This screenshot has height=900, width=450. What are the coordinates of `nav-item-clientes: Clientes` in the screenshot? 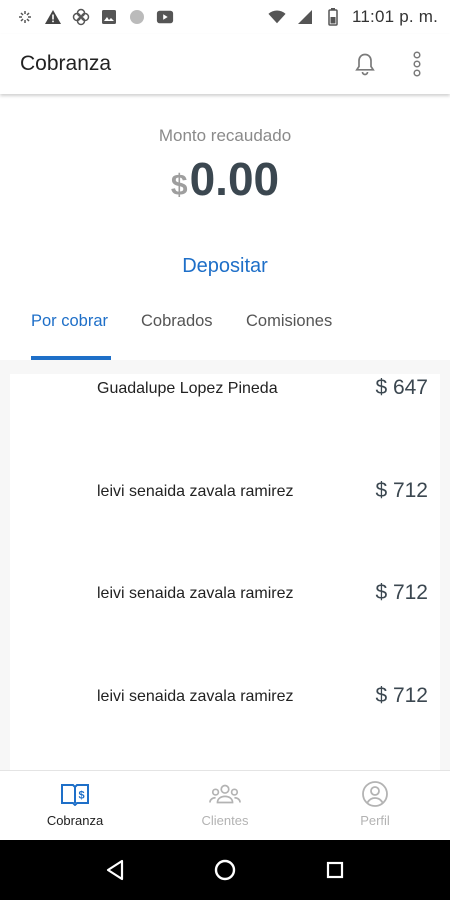 It's located at (225, 805).